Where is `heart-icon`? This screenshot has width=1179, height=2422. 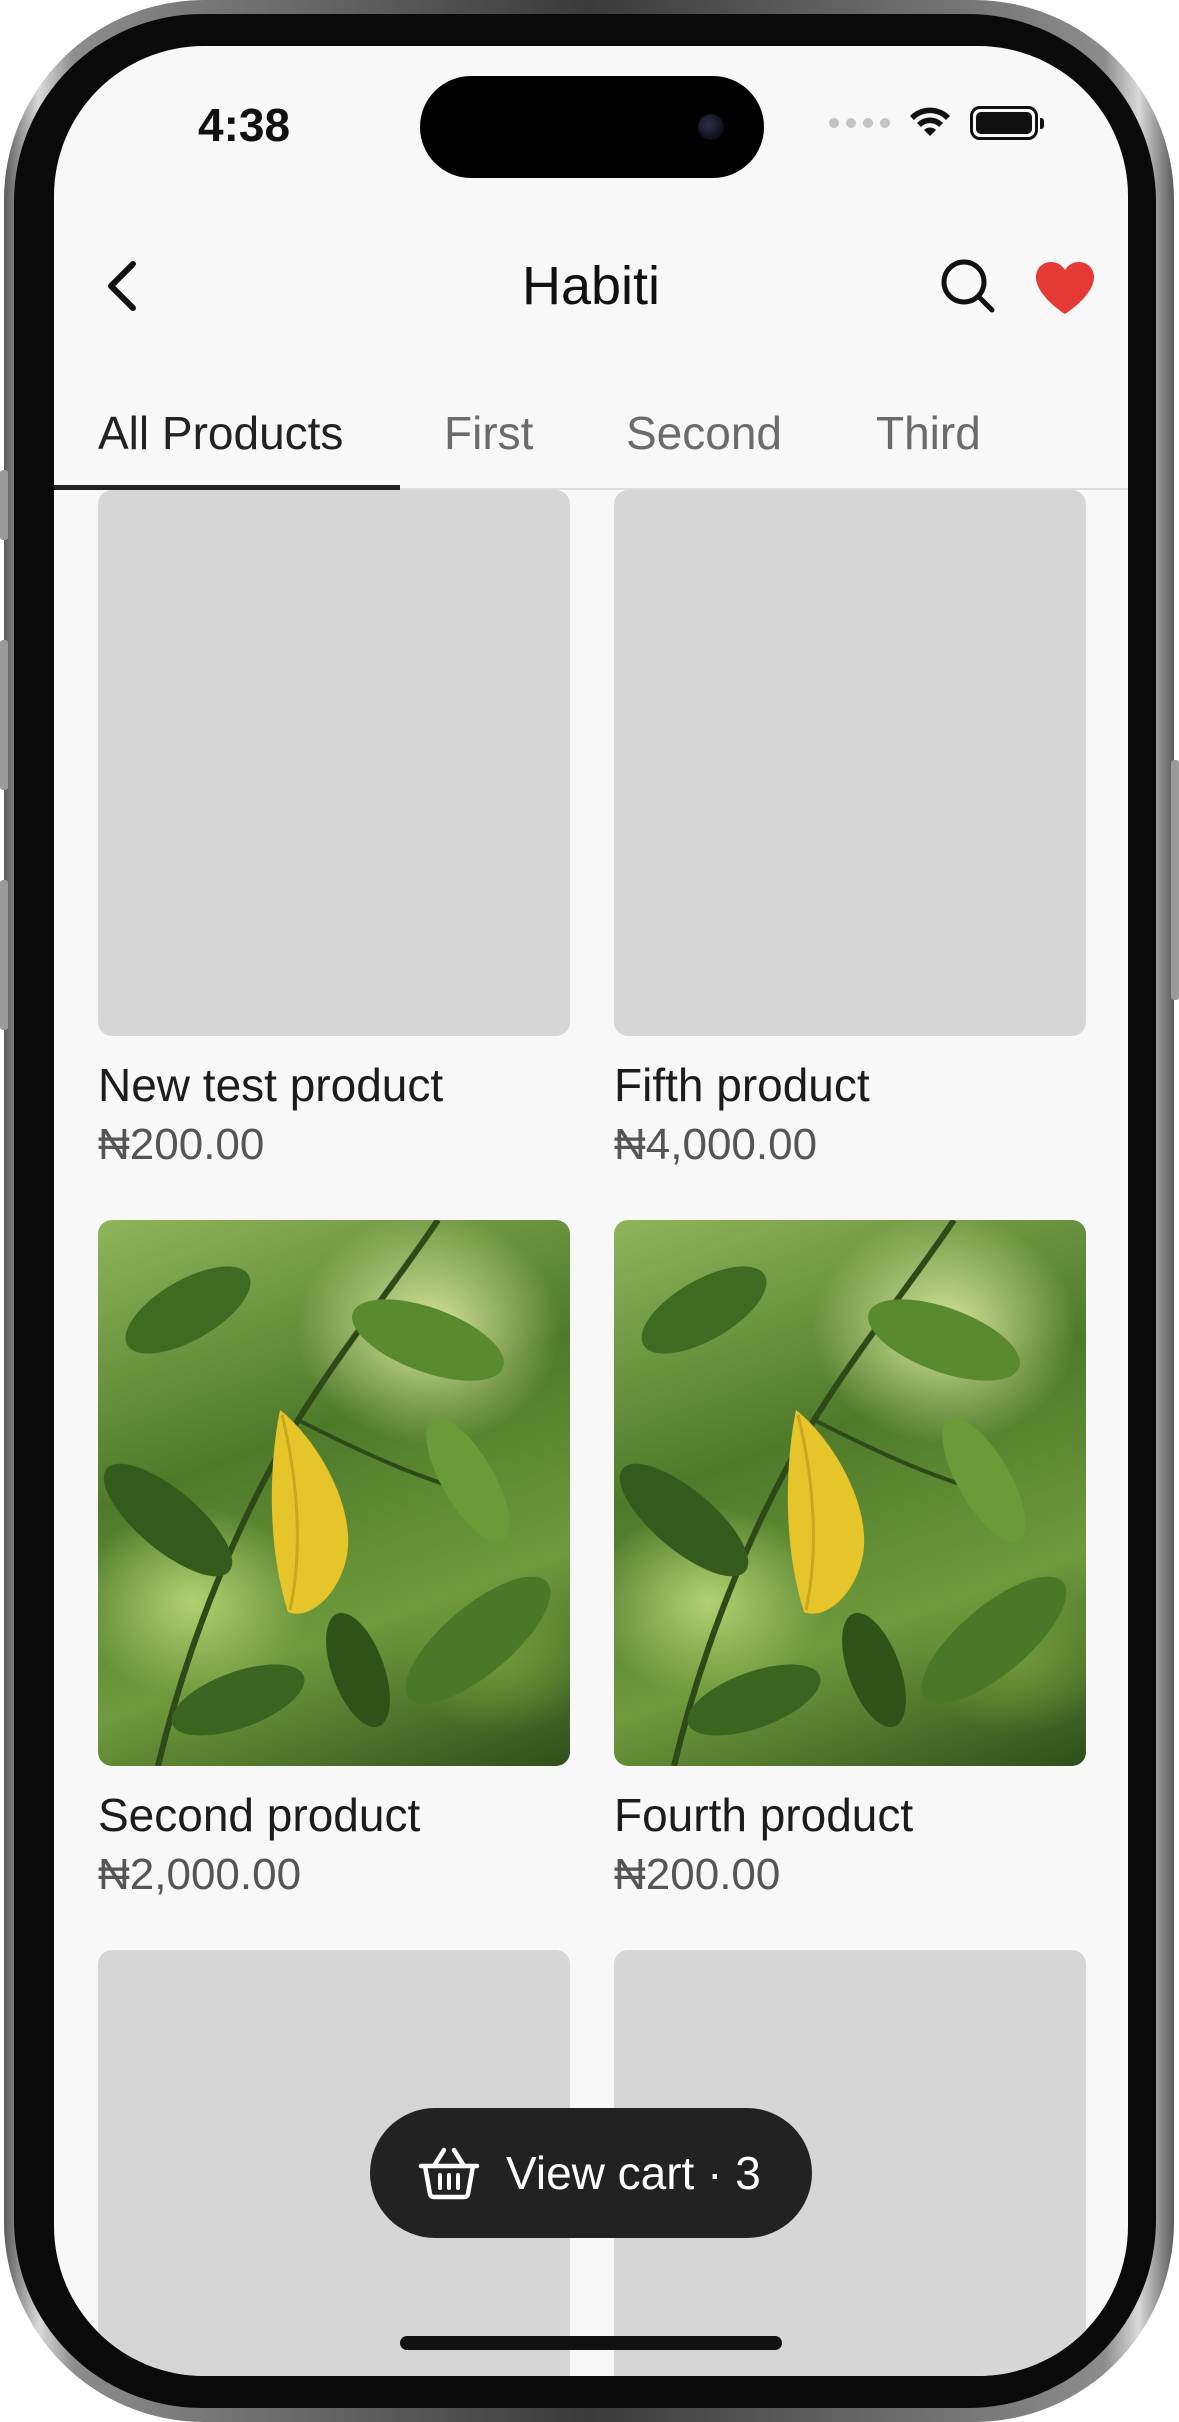
heart-icon is located at coordinates (1065, 288).